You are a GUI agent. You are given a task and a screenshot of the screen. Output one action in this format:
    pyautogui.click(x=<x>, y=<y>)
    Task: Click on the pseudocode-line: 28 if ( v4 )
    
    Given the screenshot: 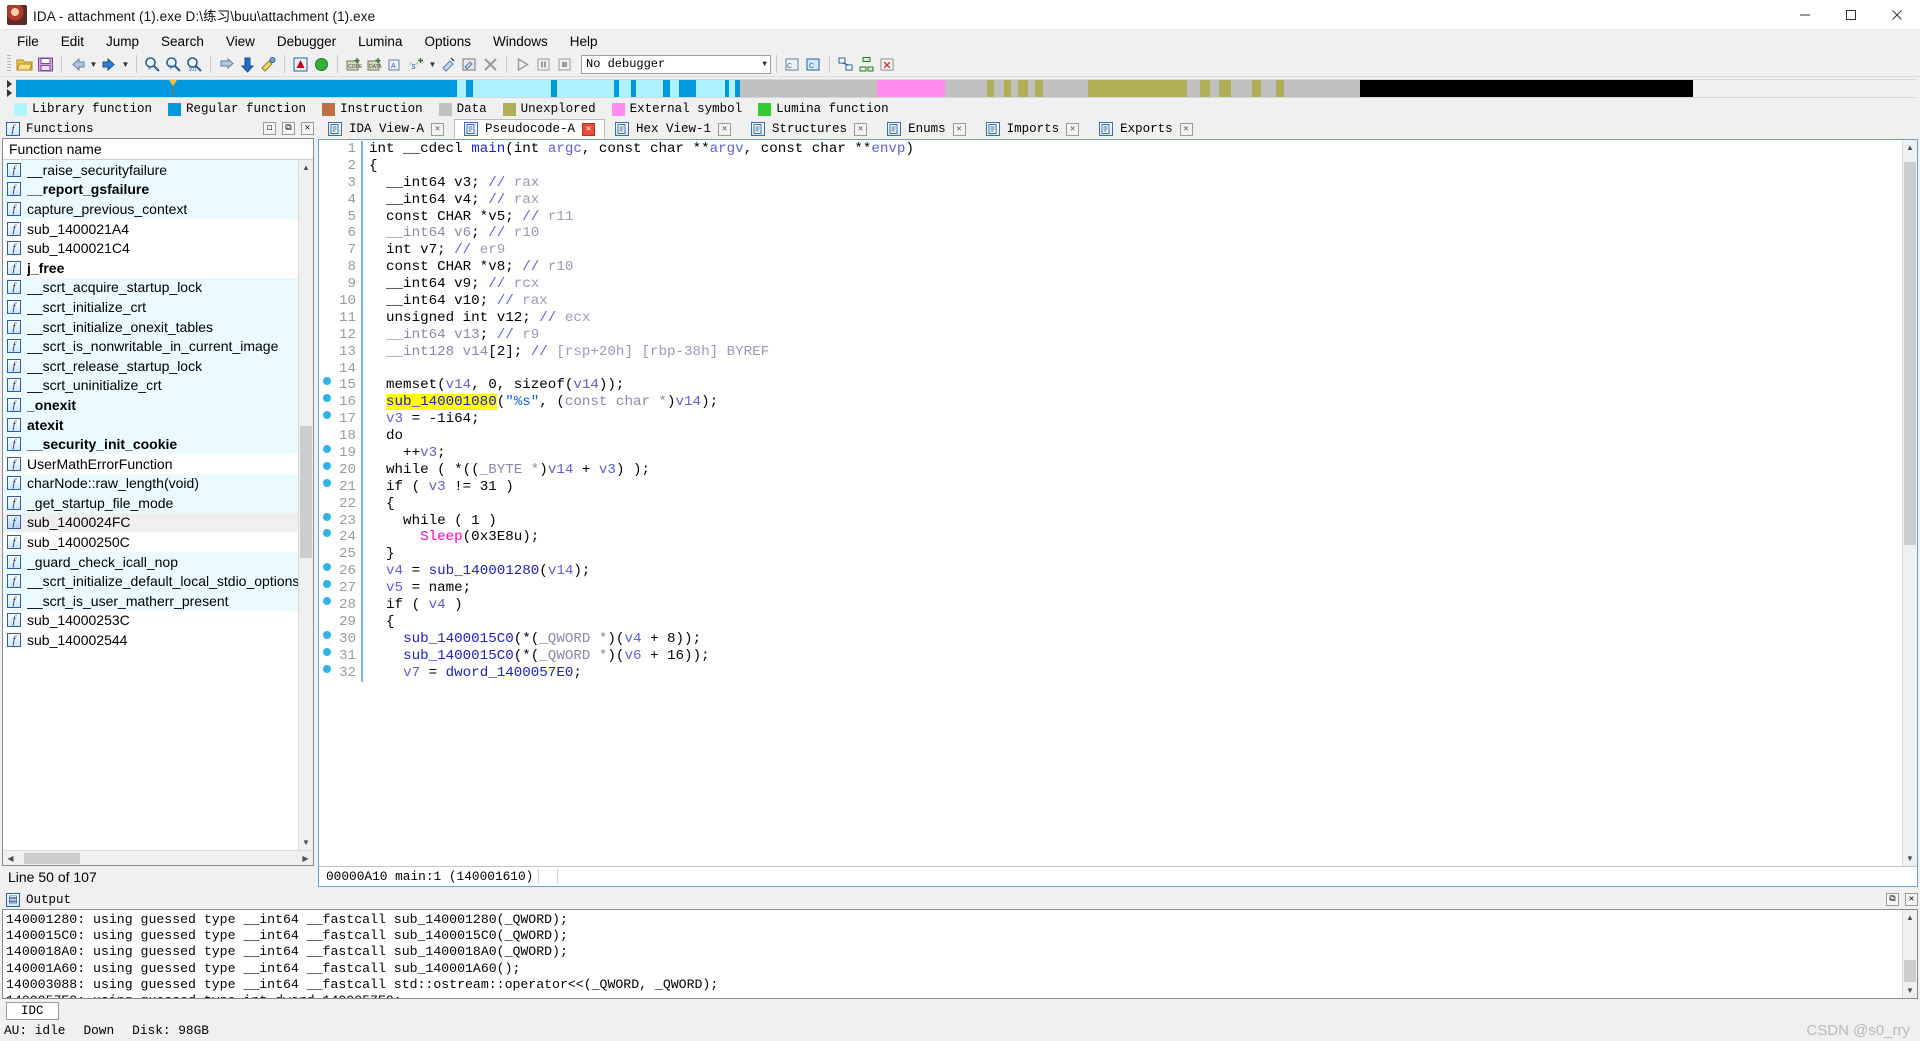 What is the action you would take?
    pyautogui.click(x=1110, y=605)
    